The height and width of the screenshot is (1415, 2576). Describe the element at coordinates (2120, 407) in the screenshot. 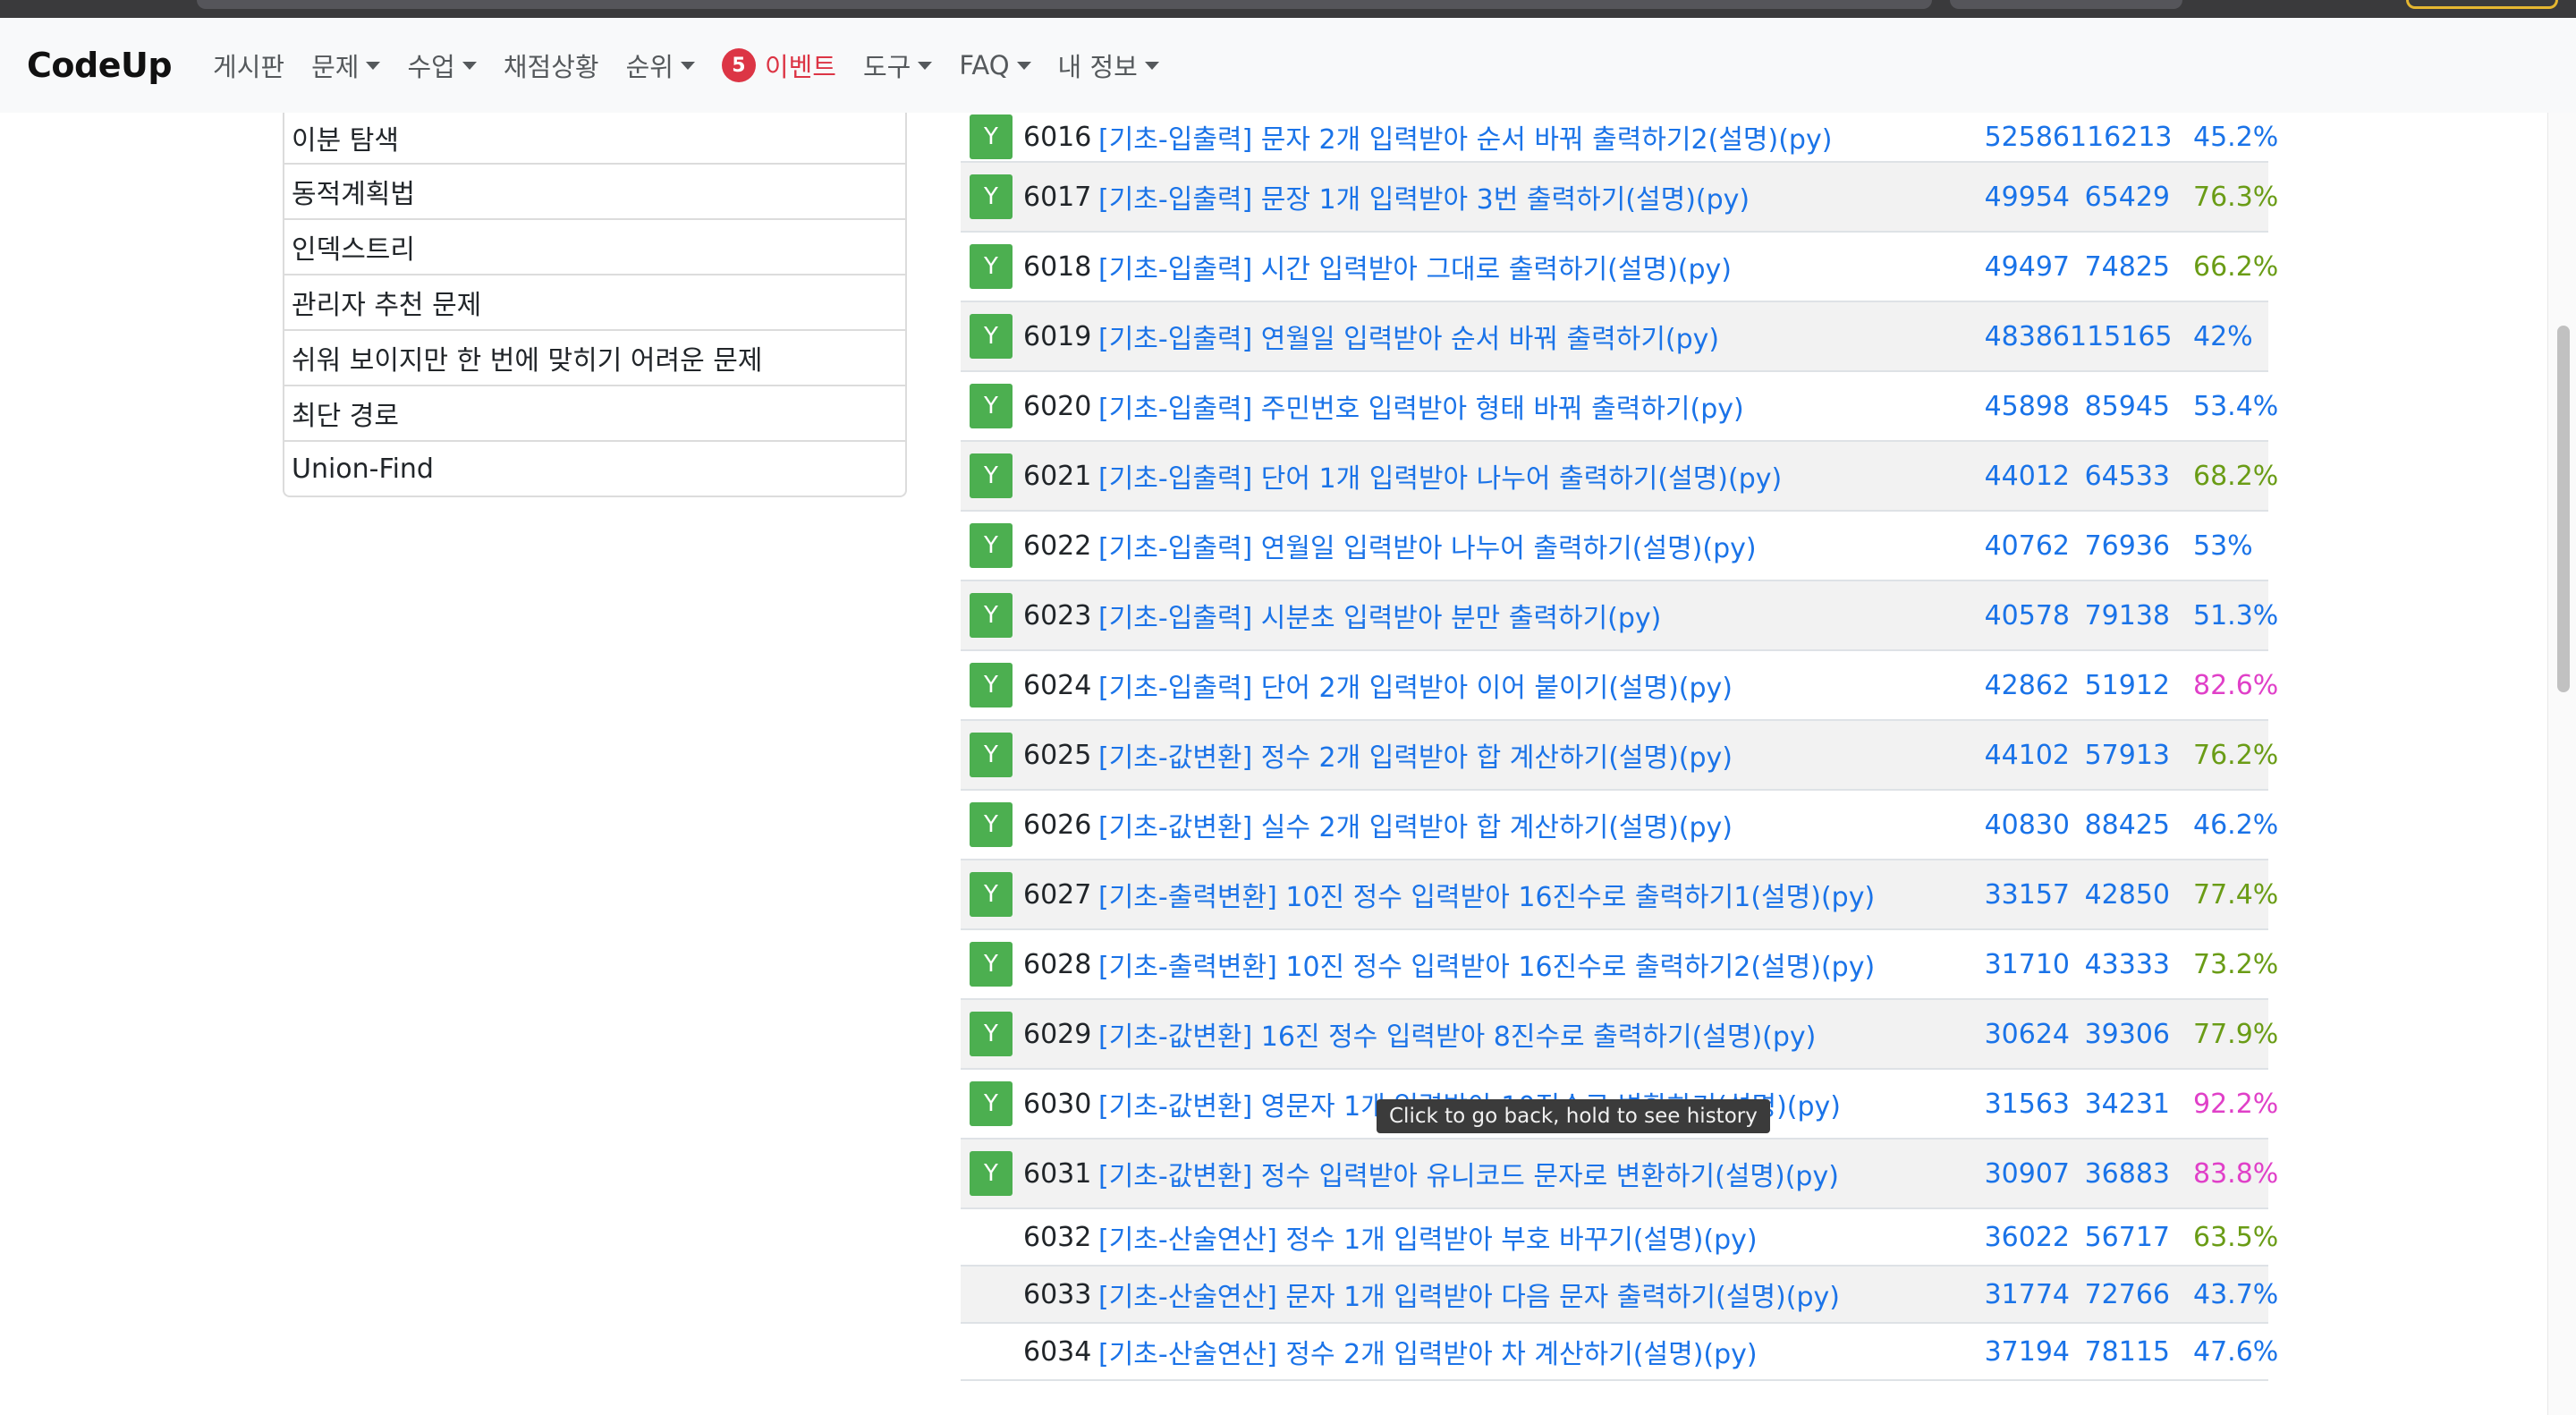

I see `submit-count-link: 85945` at that location.